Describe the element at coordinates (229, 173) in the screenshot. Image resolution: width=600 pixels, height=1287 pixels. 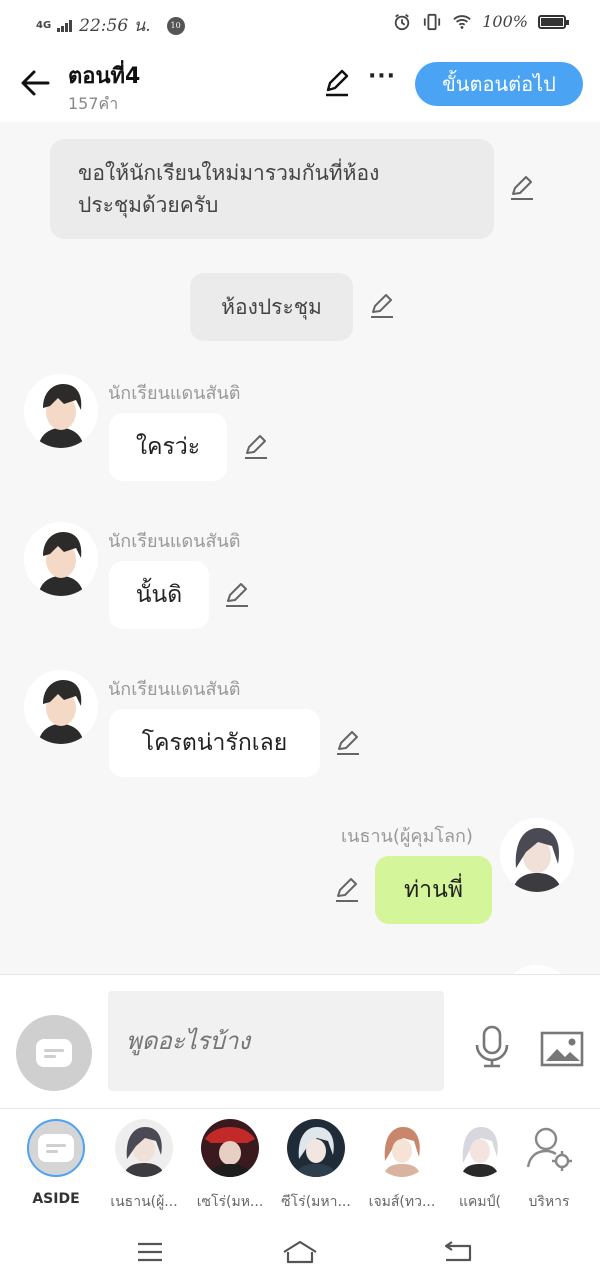
I see `narration-line: ขอให้นักเรียนใหม่มารวมกันที่ห้อง` at that location.